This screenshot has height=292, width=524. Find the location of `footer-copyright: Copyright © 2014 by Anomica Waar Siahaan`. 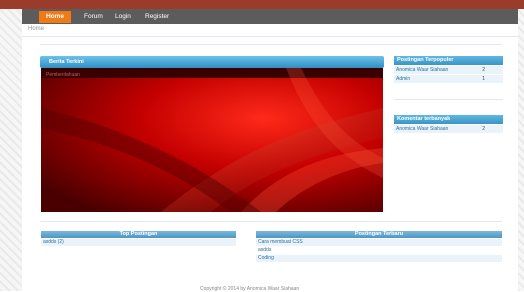

footer-copyright: Copyright © 2014 by Anomica Waar Siahaan is located at coordinates (250, 289).